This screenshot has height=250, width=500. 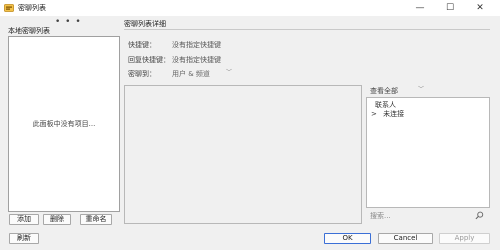 I want to click on window-title: 密聊列表, so click(x=32, y=8).